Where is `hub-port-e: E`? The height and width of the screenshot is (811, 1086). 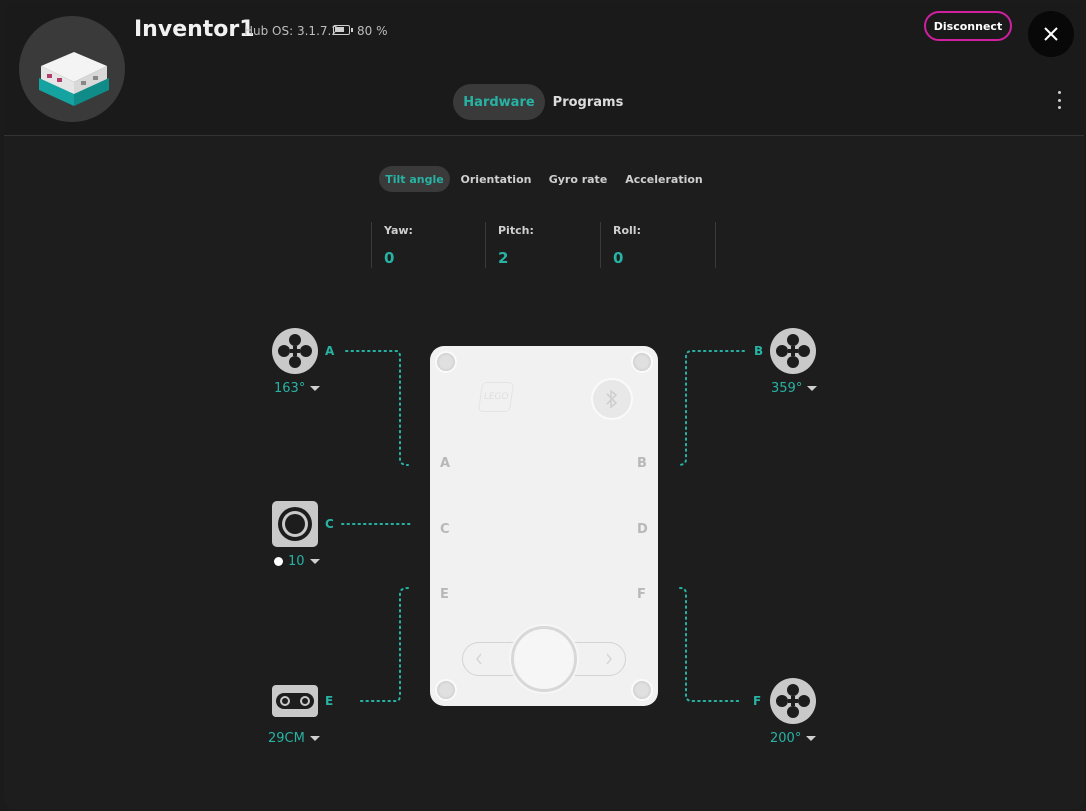 hub-port-e: E is located at coordinates (444, 594).